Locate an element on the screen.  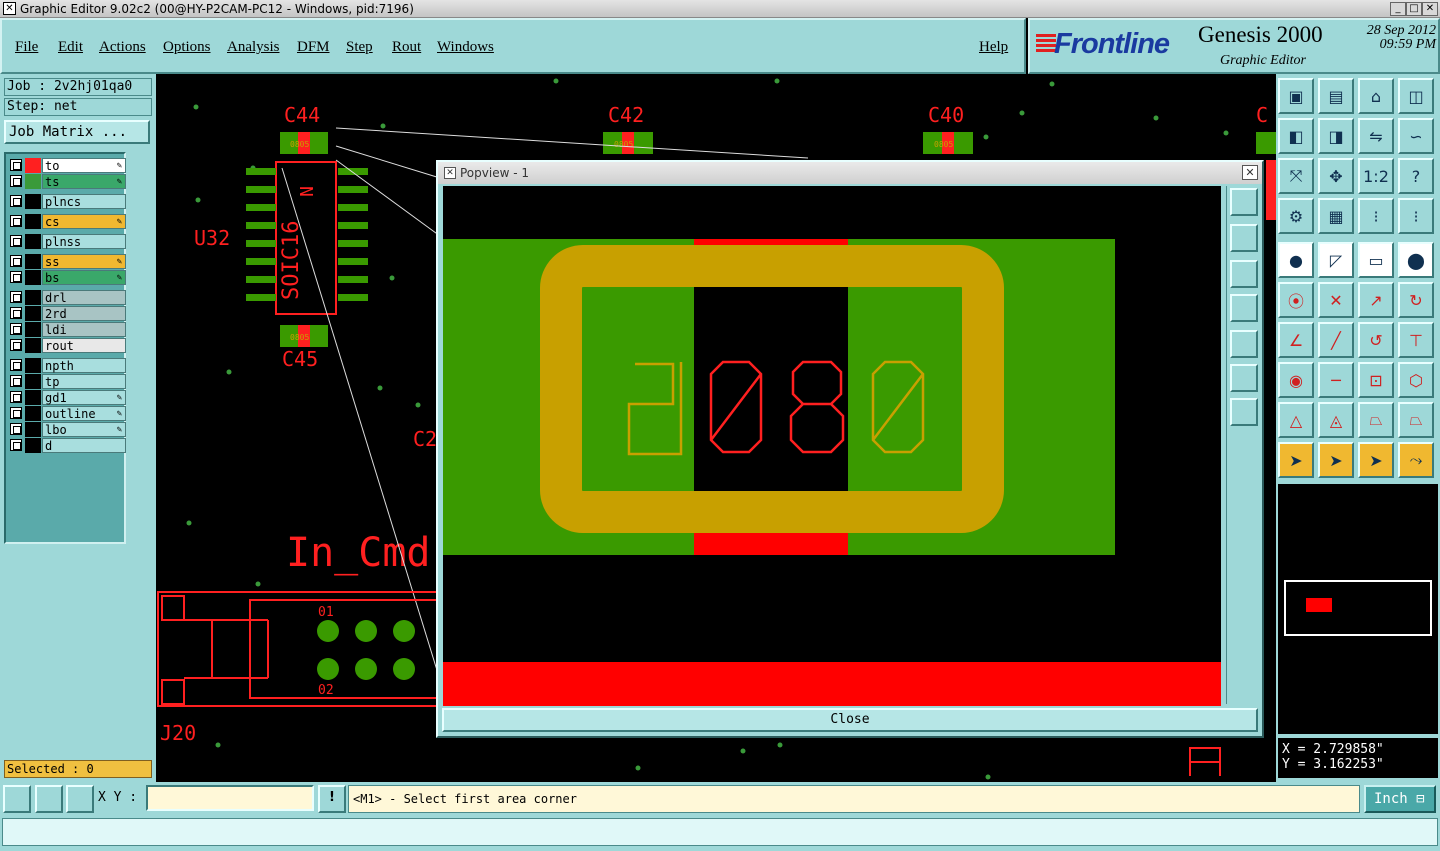
layer-name: bs ✎ is located at coordinates (84, 277).